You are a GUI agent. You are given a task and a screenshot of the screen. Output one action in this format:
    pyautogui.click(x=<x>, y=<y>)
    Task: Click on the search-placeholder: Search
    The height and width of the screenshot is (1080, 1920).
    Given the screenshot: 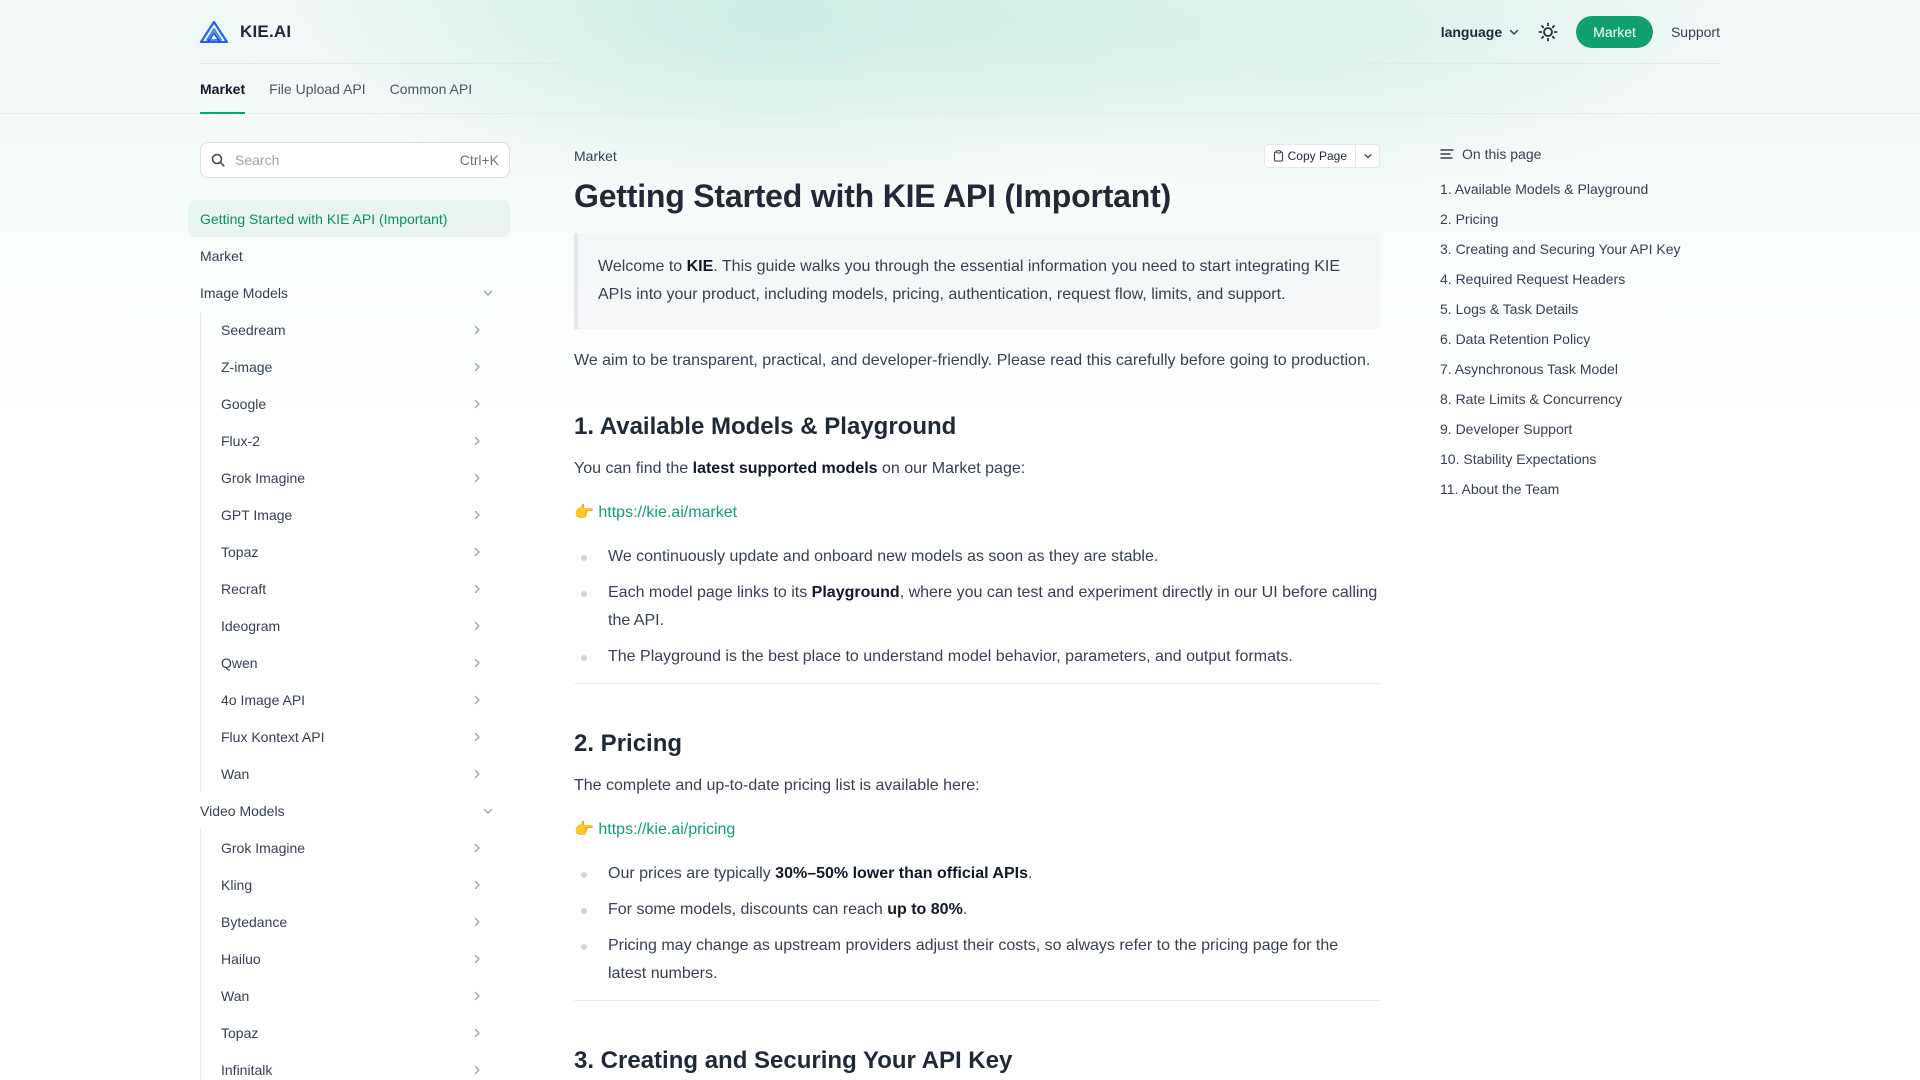 What is the action you would take?
    pyautogui.click(x=257, y=160)
    